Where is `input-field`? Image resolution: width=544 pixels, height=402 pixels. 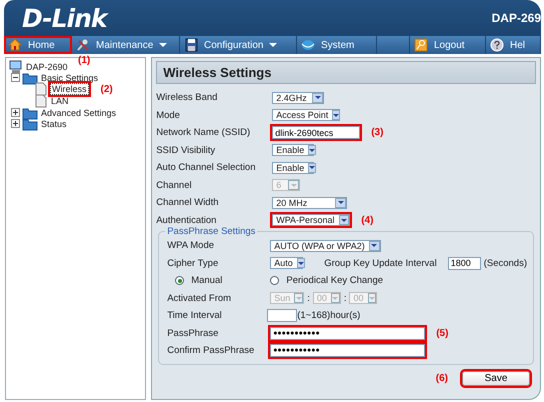 input-field is located at coordinates (282, 315).